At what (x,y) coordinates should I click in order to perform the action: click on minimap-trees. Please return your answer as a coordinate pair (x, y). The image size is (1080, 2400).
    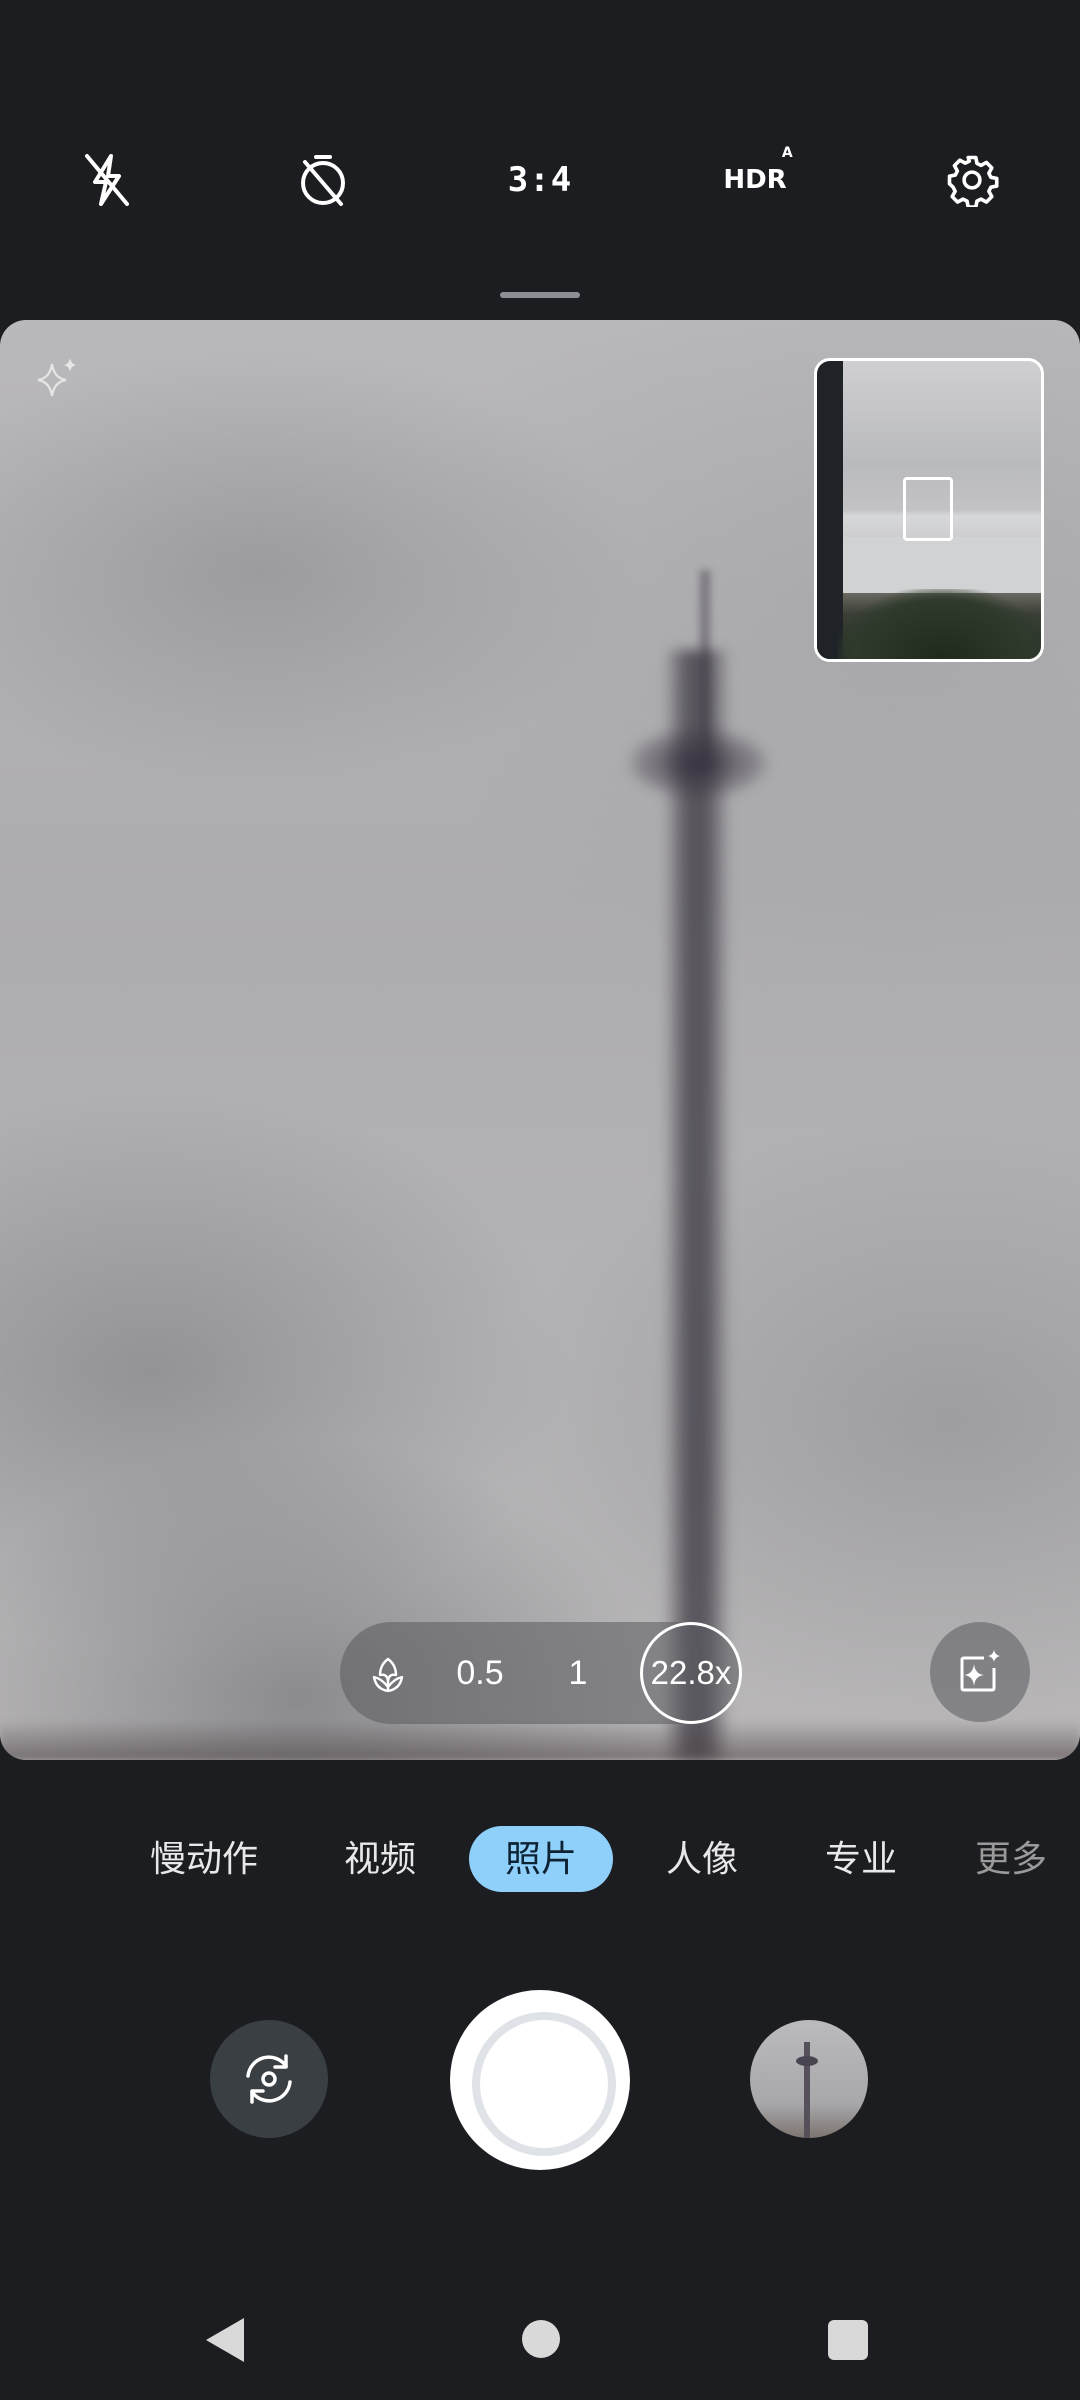
    Looking at the image, I should click on (939, 624).